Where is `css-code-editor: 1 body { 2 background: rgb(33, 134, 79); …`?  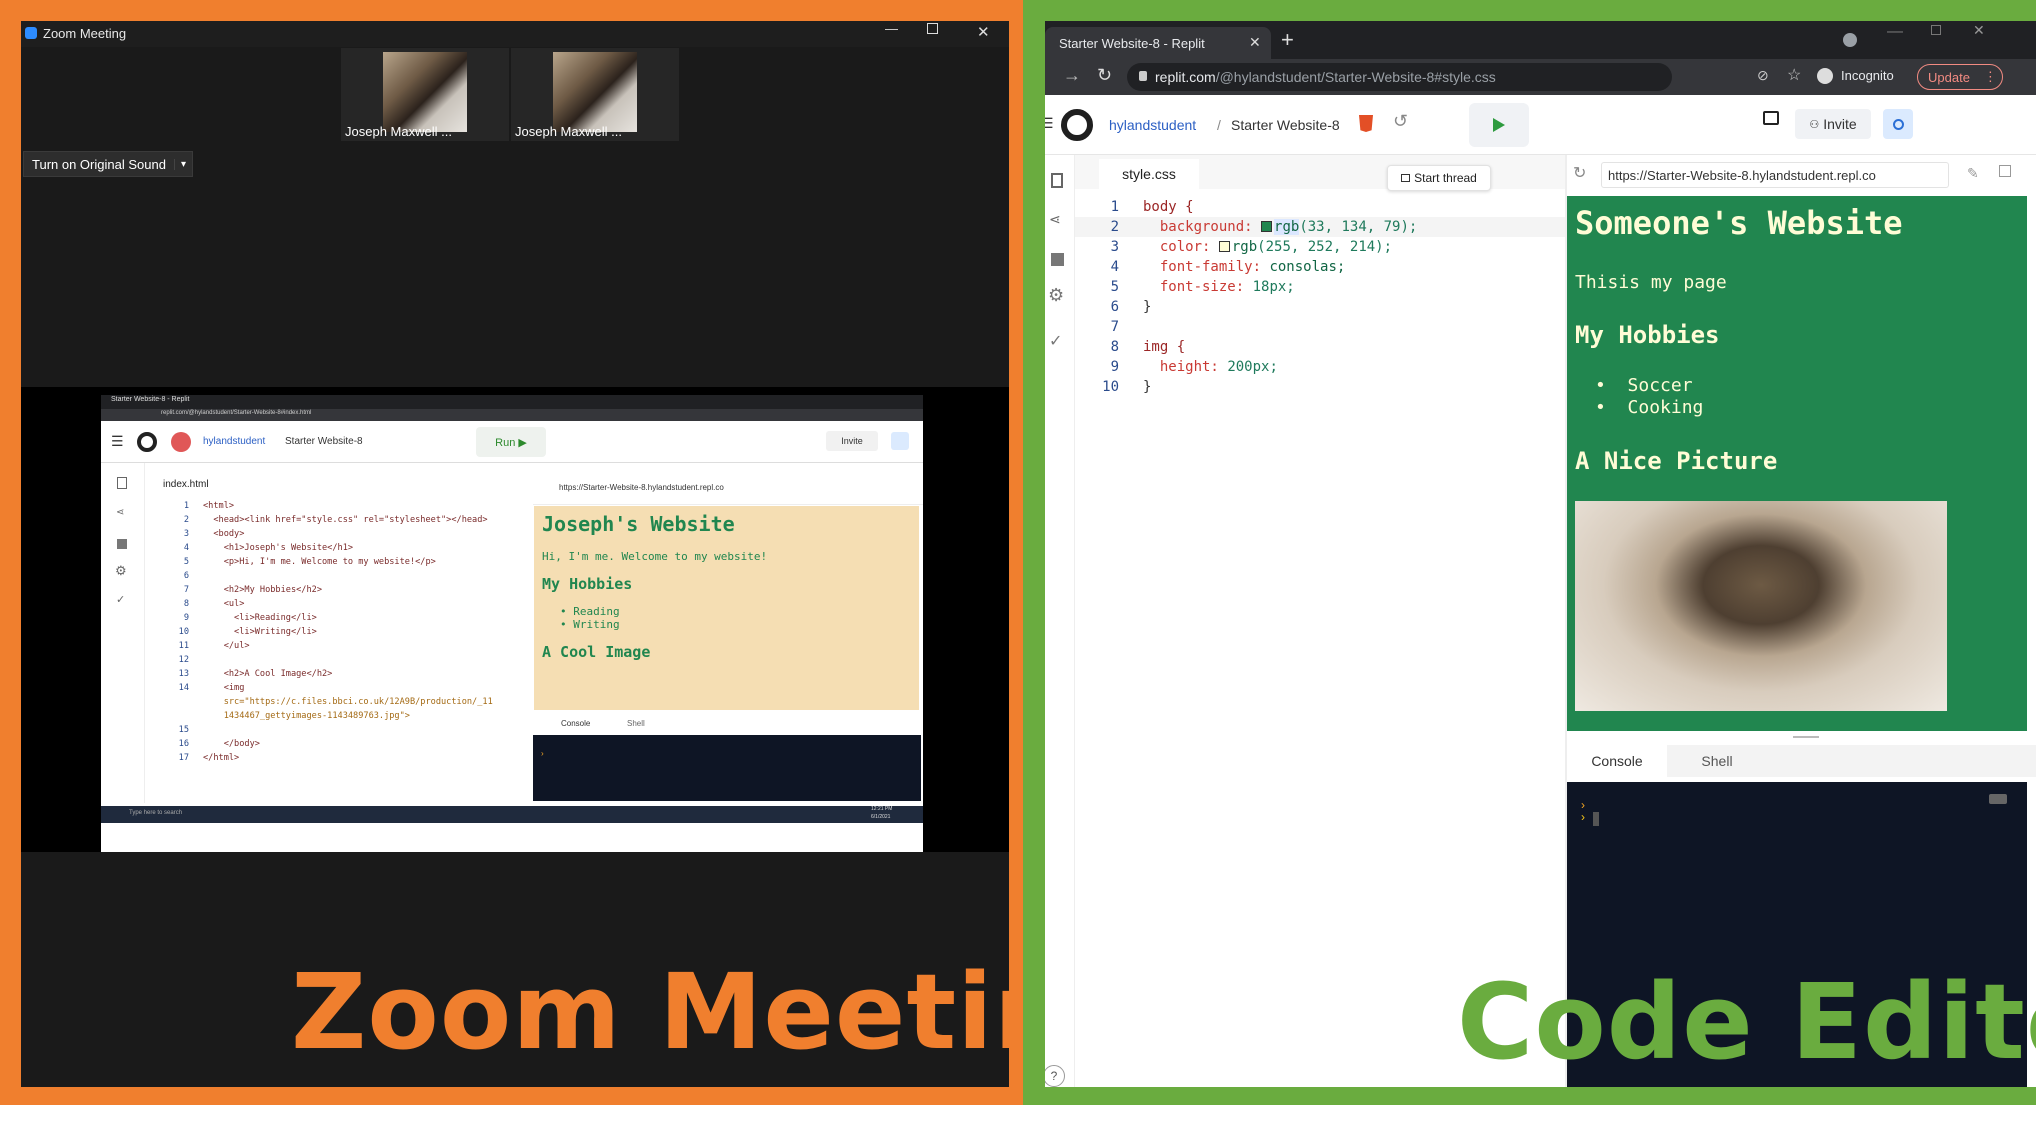 css-code-editor: 1 body { 2 background: rgb(33, 134, 79); … is located at coordinates (1320, 297).